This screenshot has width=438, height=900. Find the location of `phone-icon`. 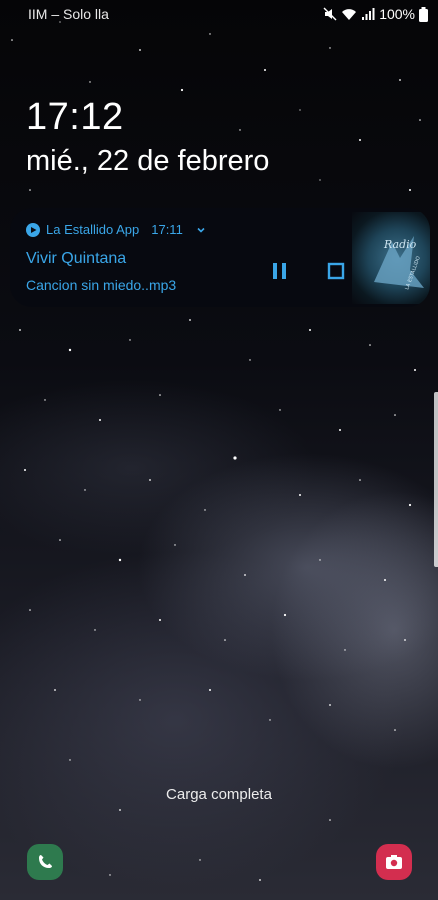

phone-icon is located at coordinates (45, 861).